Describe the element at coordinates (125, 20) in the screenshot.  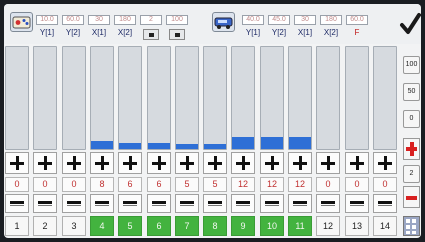
I see `left-param-value: 180` at that location.